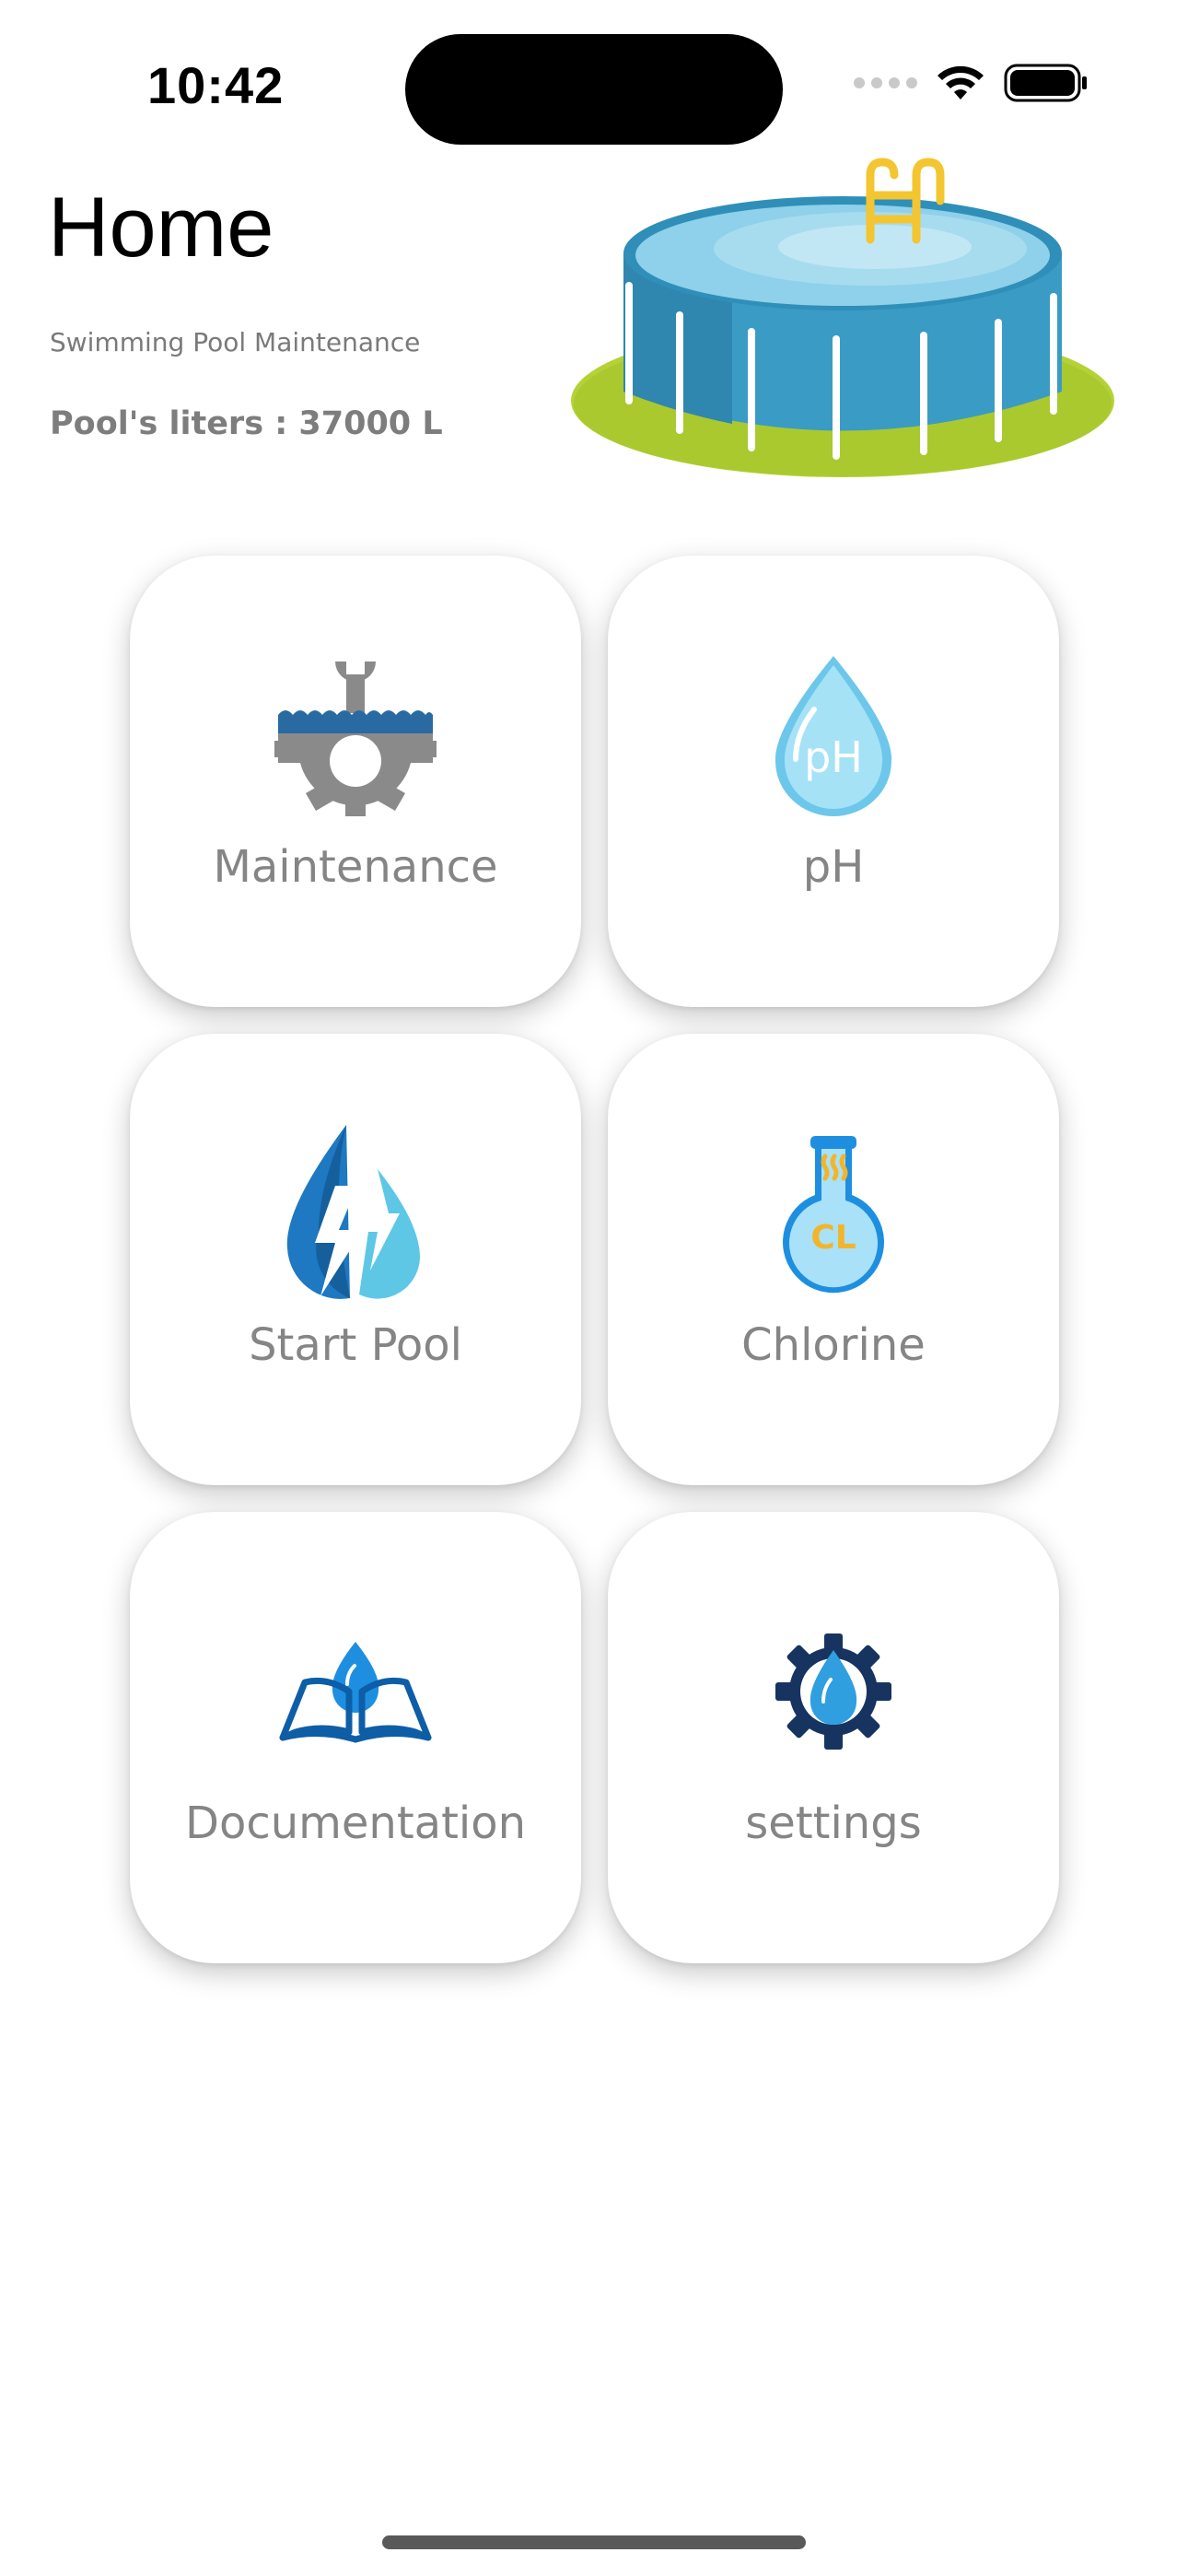 The width and height of the screenshot is (1188, 2576). I want to click on settings-card: settings, so click(833, 1737).